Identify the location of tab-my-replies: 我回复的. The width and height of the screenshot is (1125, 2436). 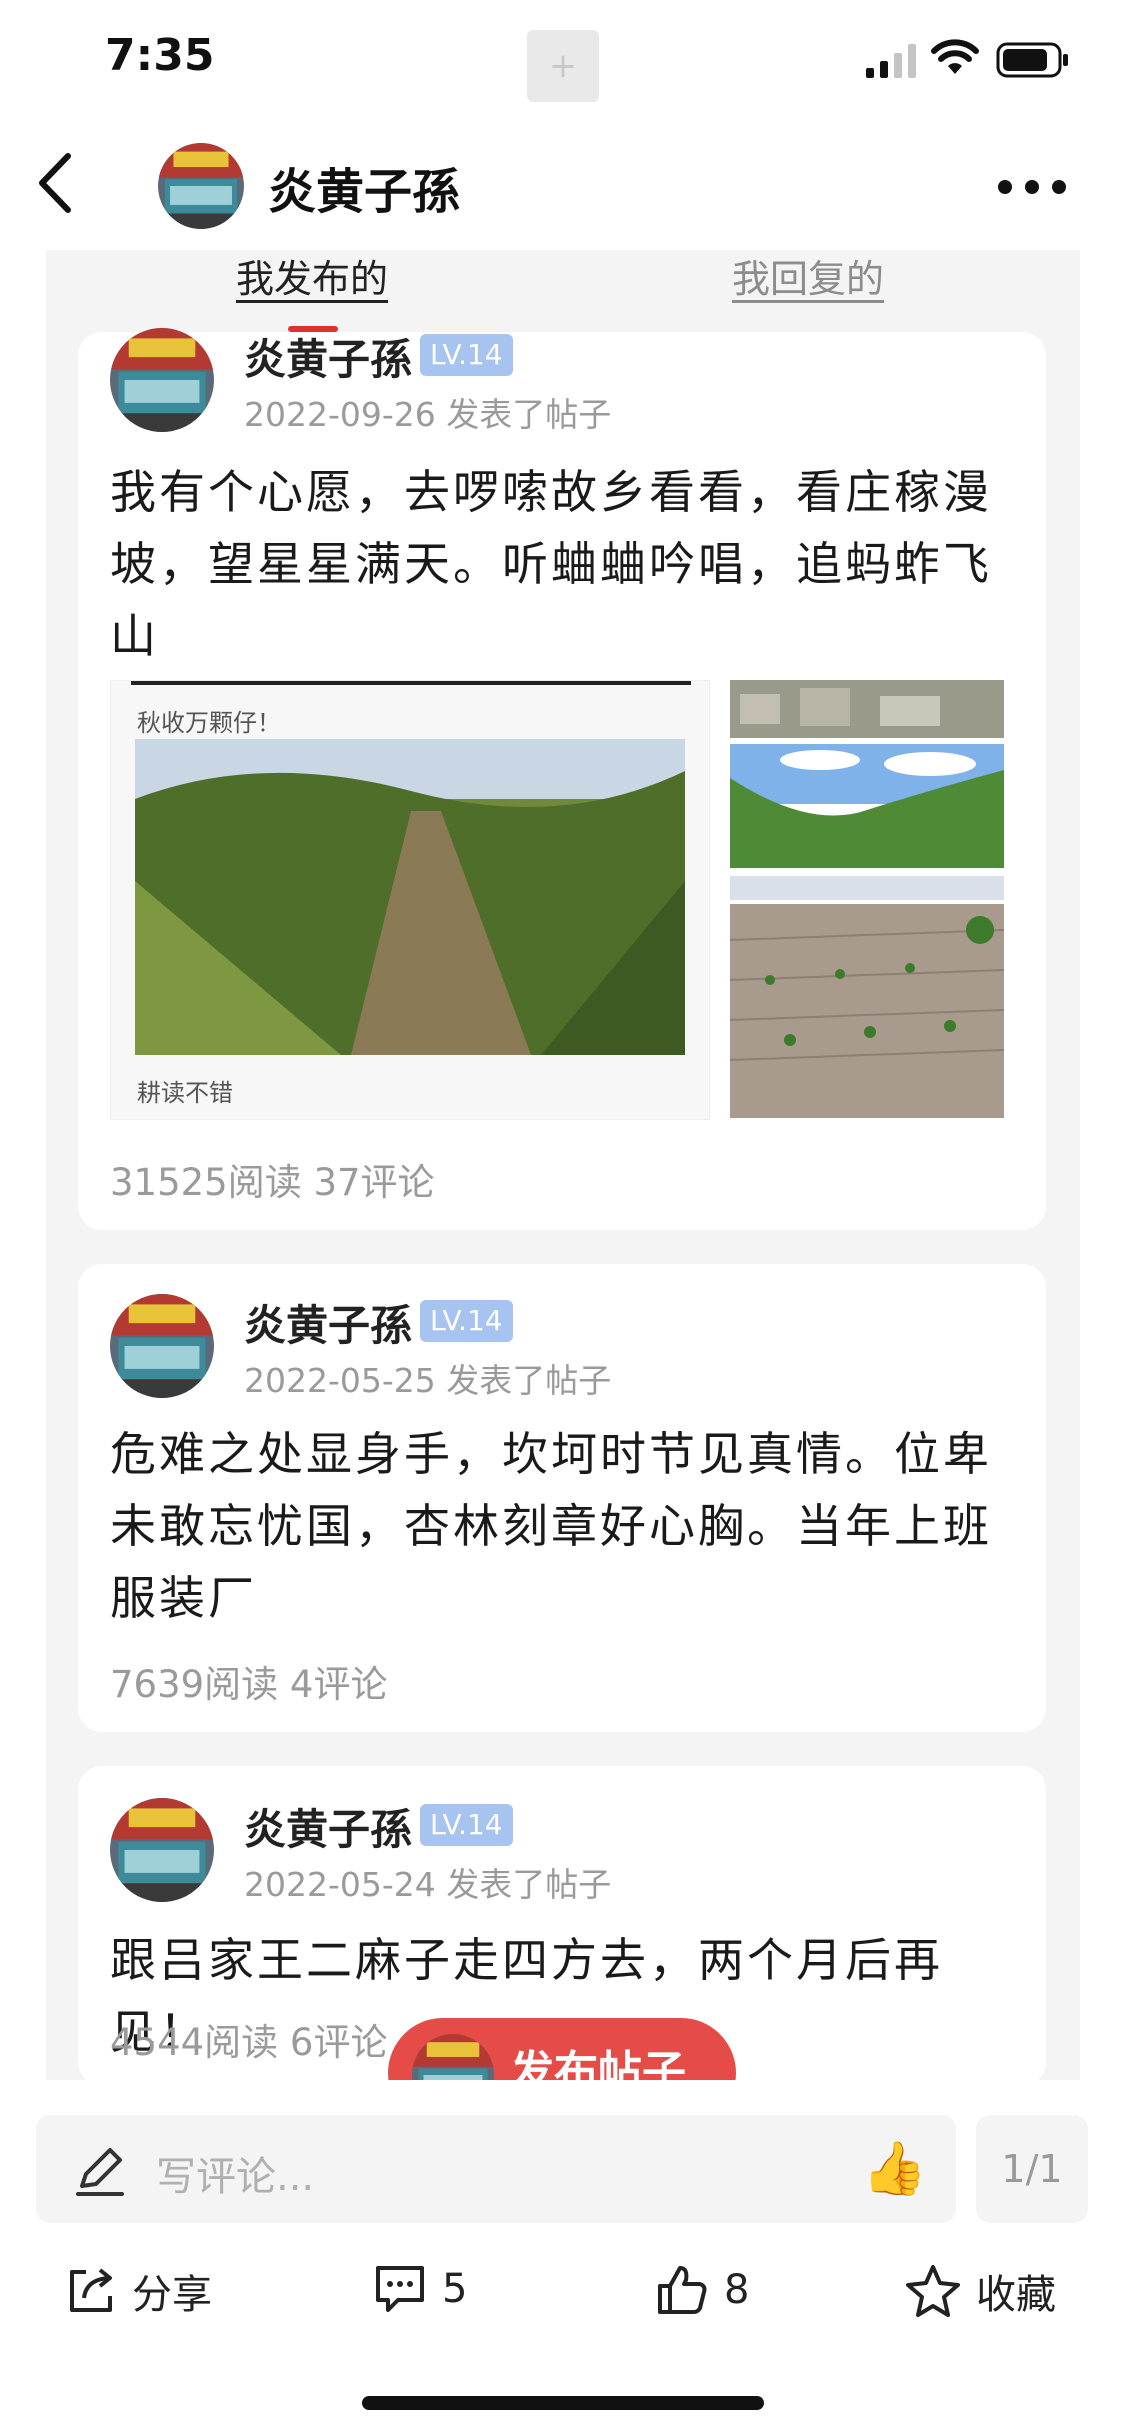
(808, 275).